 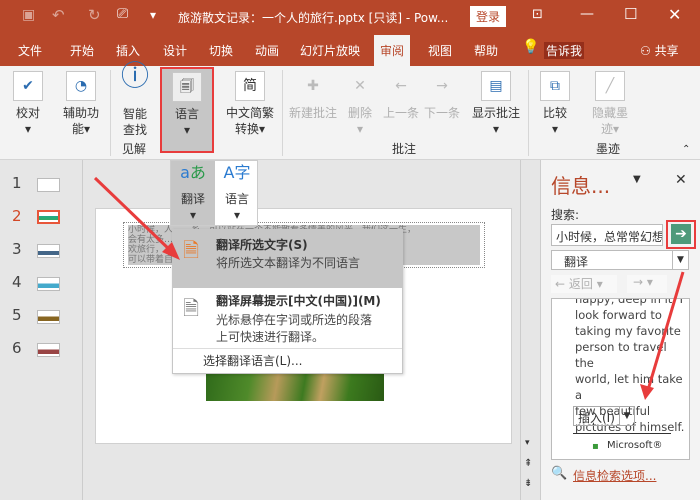 I want to click on new-comment-button: ✚ 新建批注, so click(x=313, y=94).